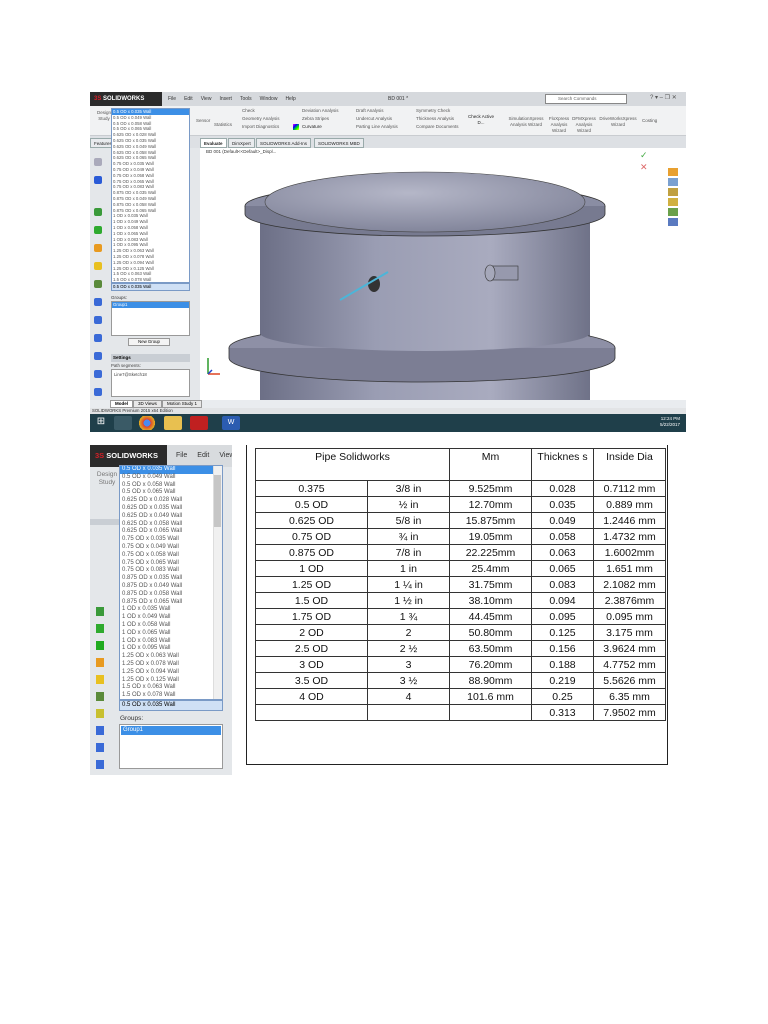 This screenshot has width=768, height=1024. Describe the element at coordinates (673, 208) in the screenshot. I see `task-pane-tabs` at that location.